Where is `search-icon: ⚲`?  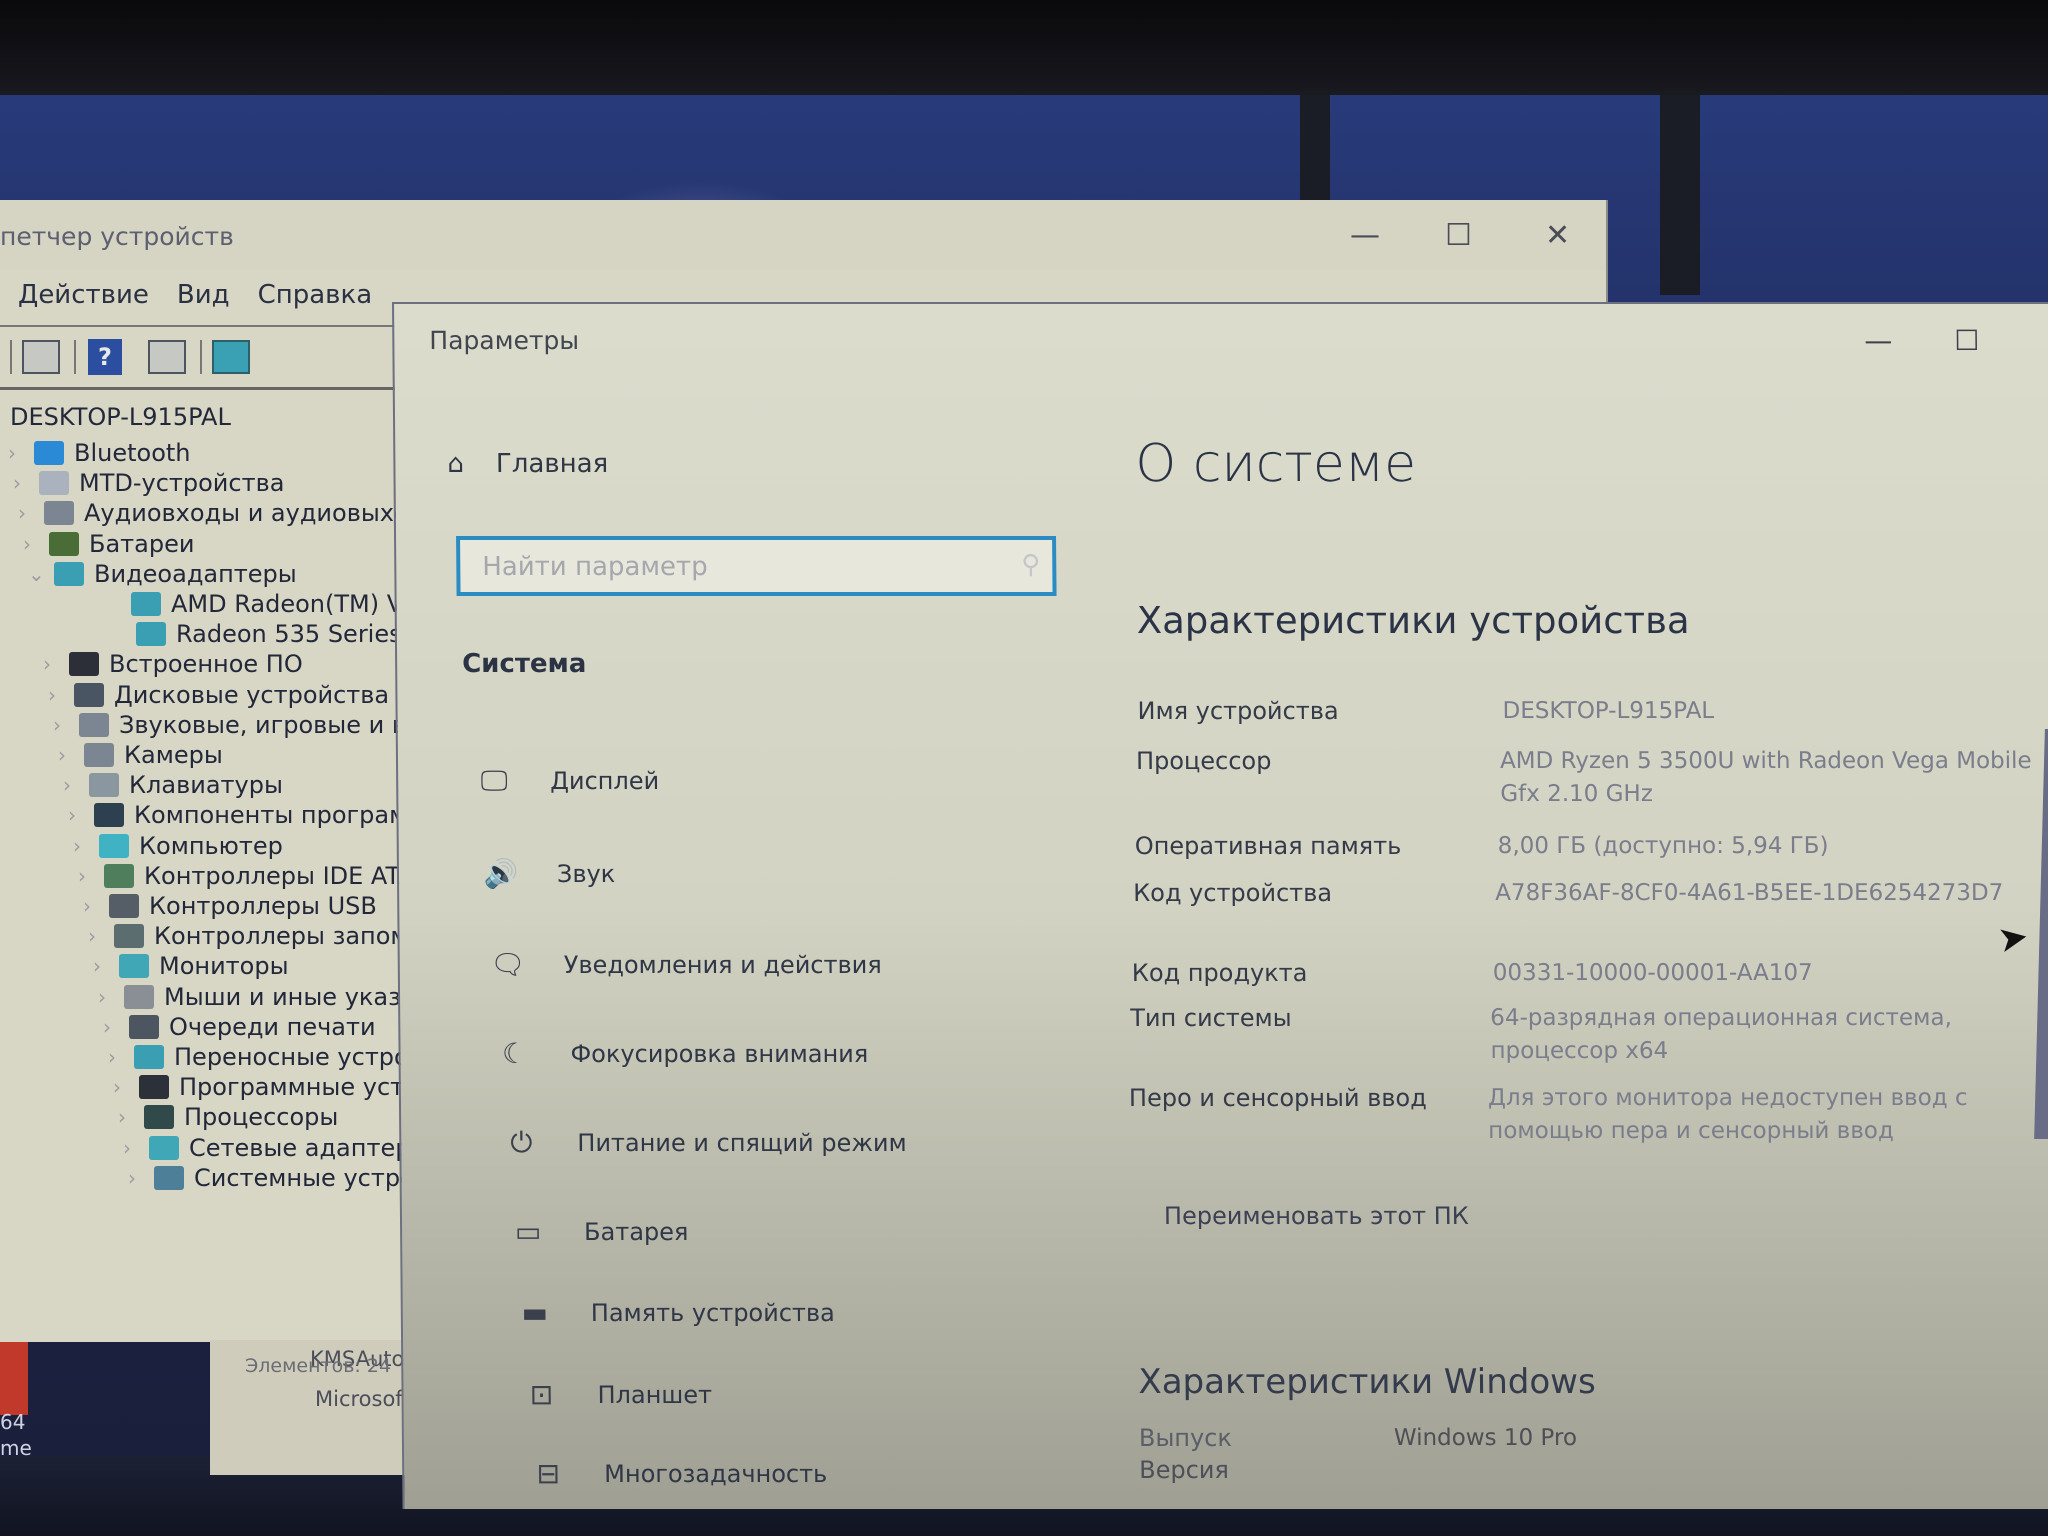 search-icon: ⚲ is located at coordinates (1030, 565).